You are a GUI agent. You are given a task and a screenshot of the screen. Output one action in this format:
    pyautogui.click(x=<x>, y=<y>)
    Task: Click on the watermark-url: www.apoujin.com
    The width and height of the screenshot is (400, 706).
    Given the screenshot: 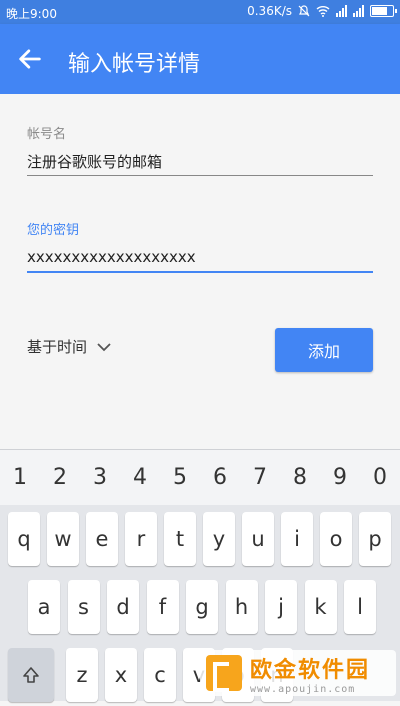 What is the action you would take?
    pyautogui.click(x=303, y=689)
    